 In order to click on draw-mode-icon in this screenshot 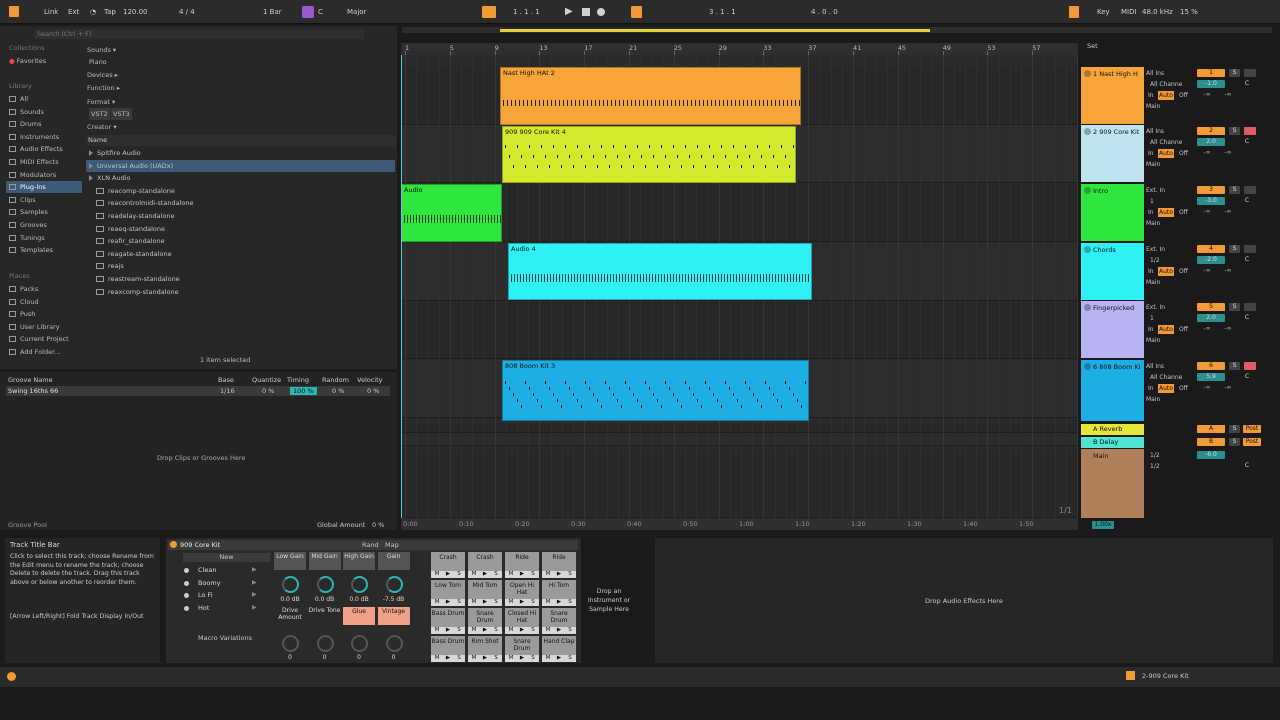, I will do `click(1074, 12)`.